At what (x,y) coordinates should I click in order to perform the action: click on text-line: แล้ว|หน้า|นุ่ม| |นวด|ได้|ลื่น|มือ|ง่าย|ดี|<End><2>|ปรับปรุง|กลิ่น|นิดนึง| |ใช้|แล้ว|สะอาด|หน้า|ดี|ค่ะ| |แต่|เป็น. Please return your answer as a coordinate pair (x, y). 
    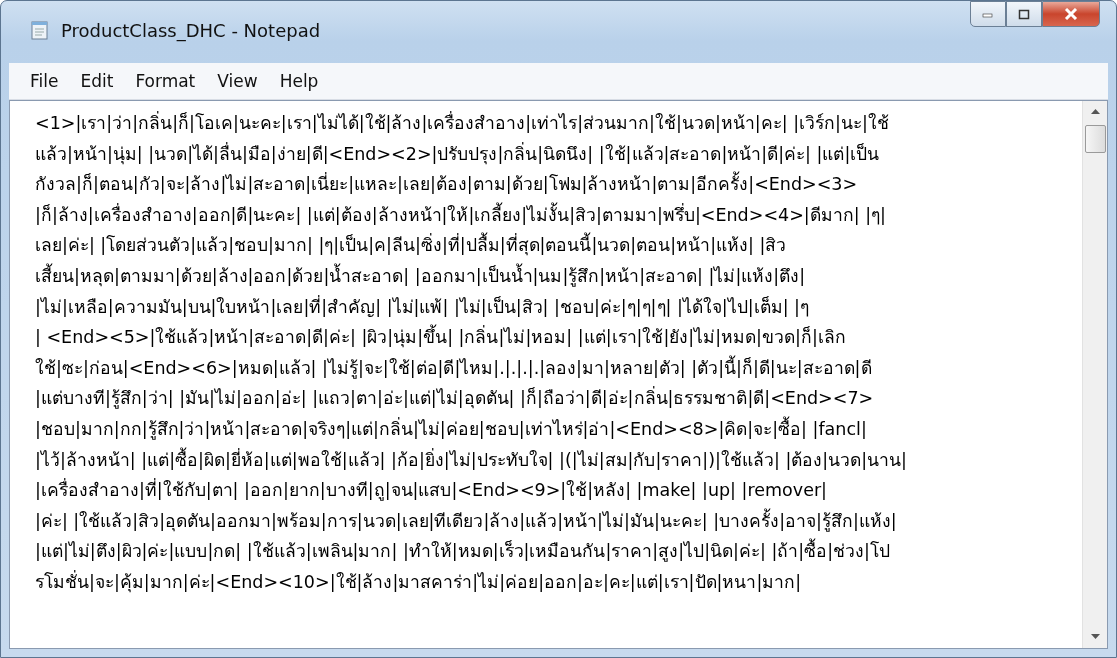
    Looking at the image, I should click on (458, 154).